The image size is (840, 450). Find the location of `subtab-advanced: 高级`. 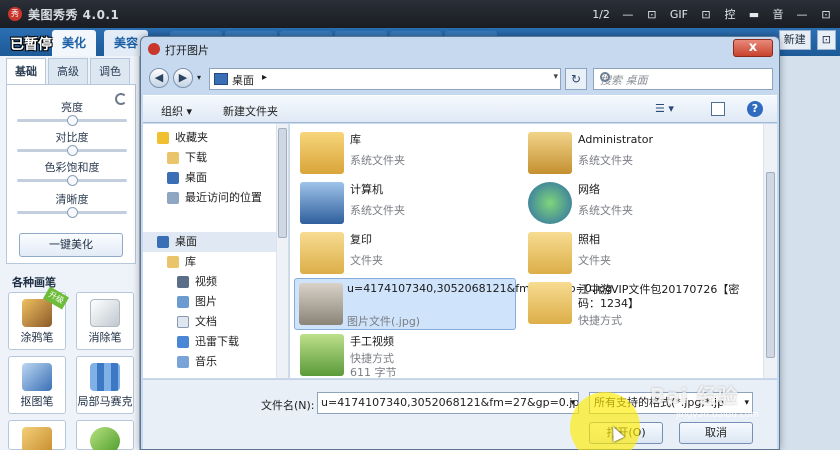

subtab-advanced: 高级 is located at coordinates (68, 71).